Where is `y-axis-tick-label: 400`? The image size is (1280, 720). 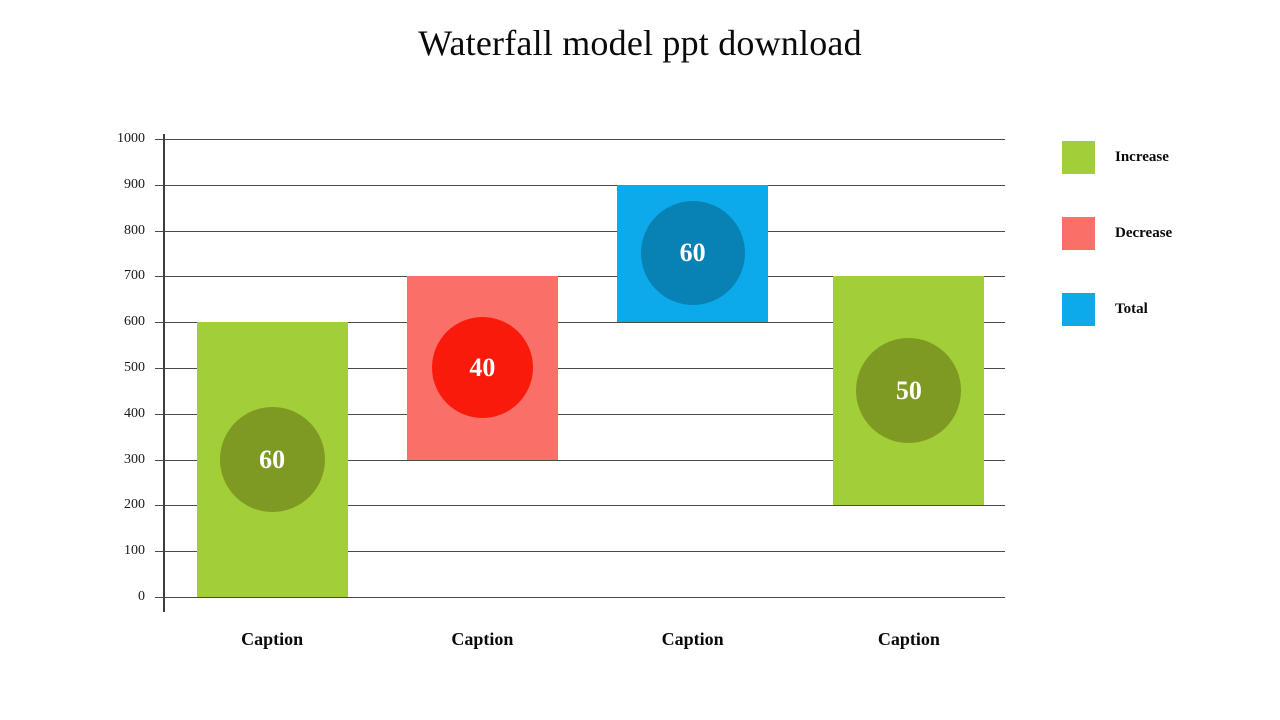
y-axis-tick-label: 400 is located at coordinates (134, 413).